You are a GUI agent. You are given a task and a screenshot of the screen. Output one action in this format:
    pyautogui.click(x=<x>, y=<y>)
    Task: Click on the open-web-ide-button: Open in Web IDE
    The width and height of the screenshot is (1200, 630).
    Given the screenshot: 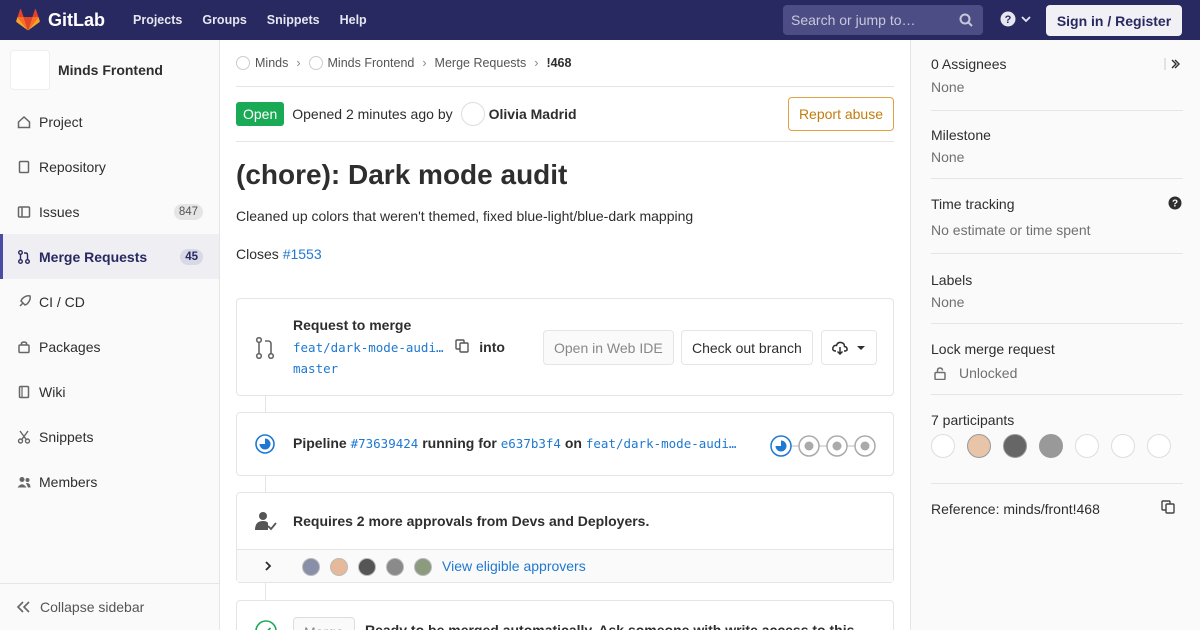 What is the action you would take?
    pyautogui.click(x=608, y=347)
    